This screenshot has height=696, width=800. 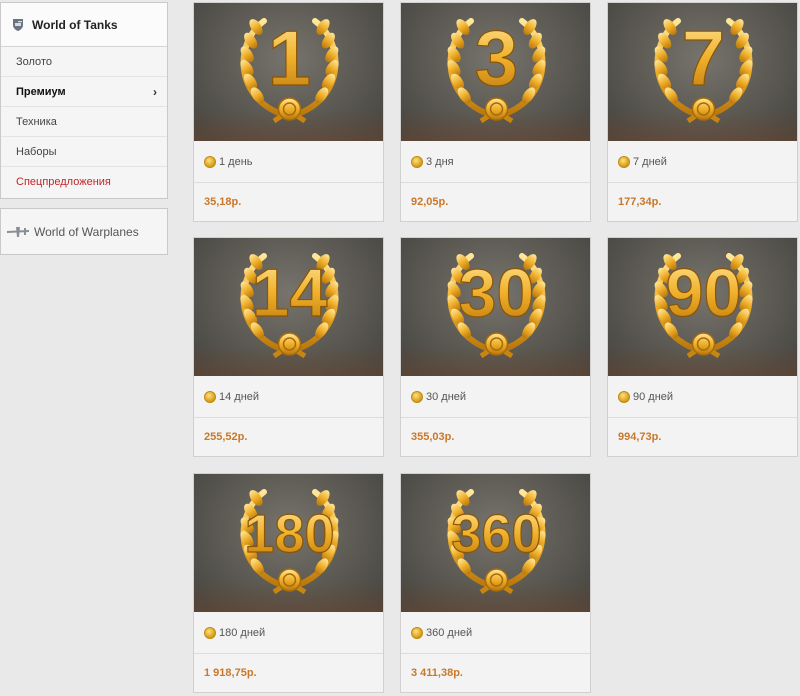 What do you see at coordinates (437, 673) in the screenshot?
I see `card-price: 3 411,38р.` at bounding box center [437, 673].